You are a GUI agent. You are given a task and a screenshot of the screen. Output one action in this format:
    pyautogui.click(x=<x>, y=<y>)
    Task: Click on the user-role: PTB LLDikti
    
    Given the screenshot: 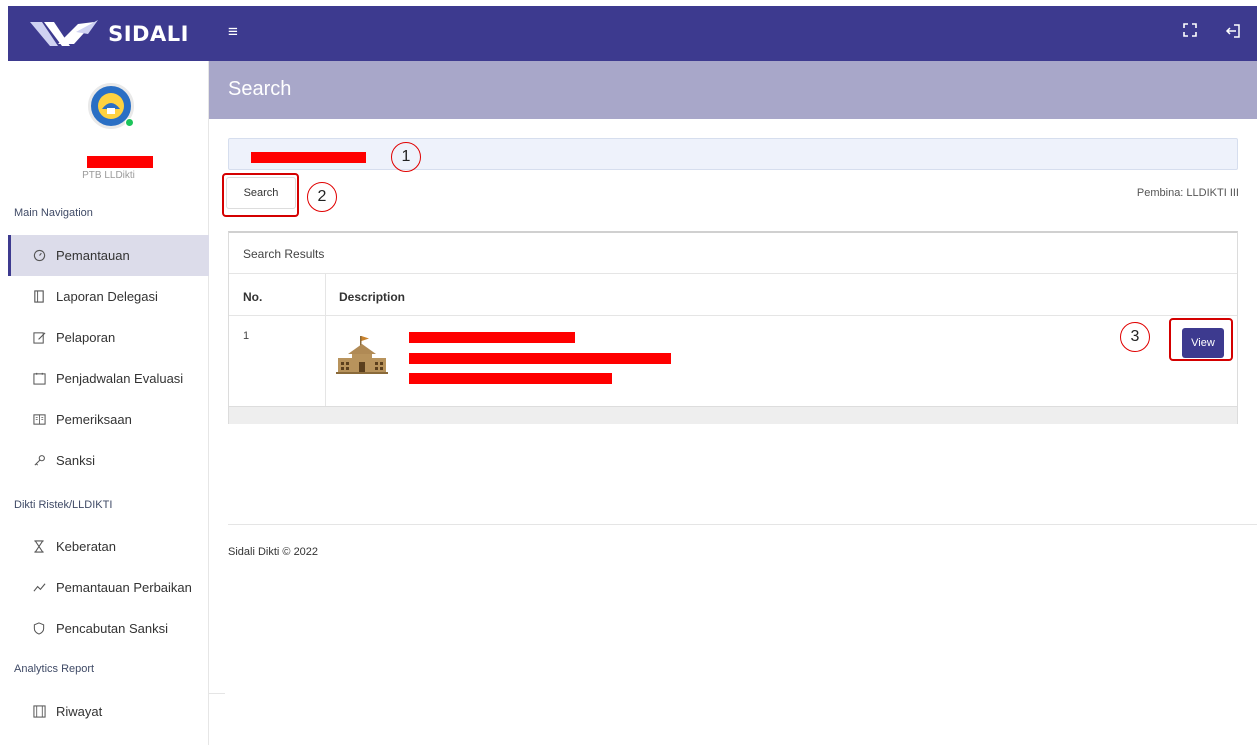 What is the action you would take?
    pyautogui.click(x=108, y=175)
    